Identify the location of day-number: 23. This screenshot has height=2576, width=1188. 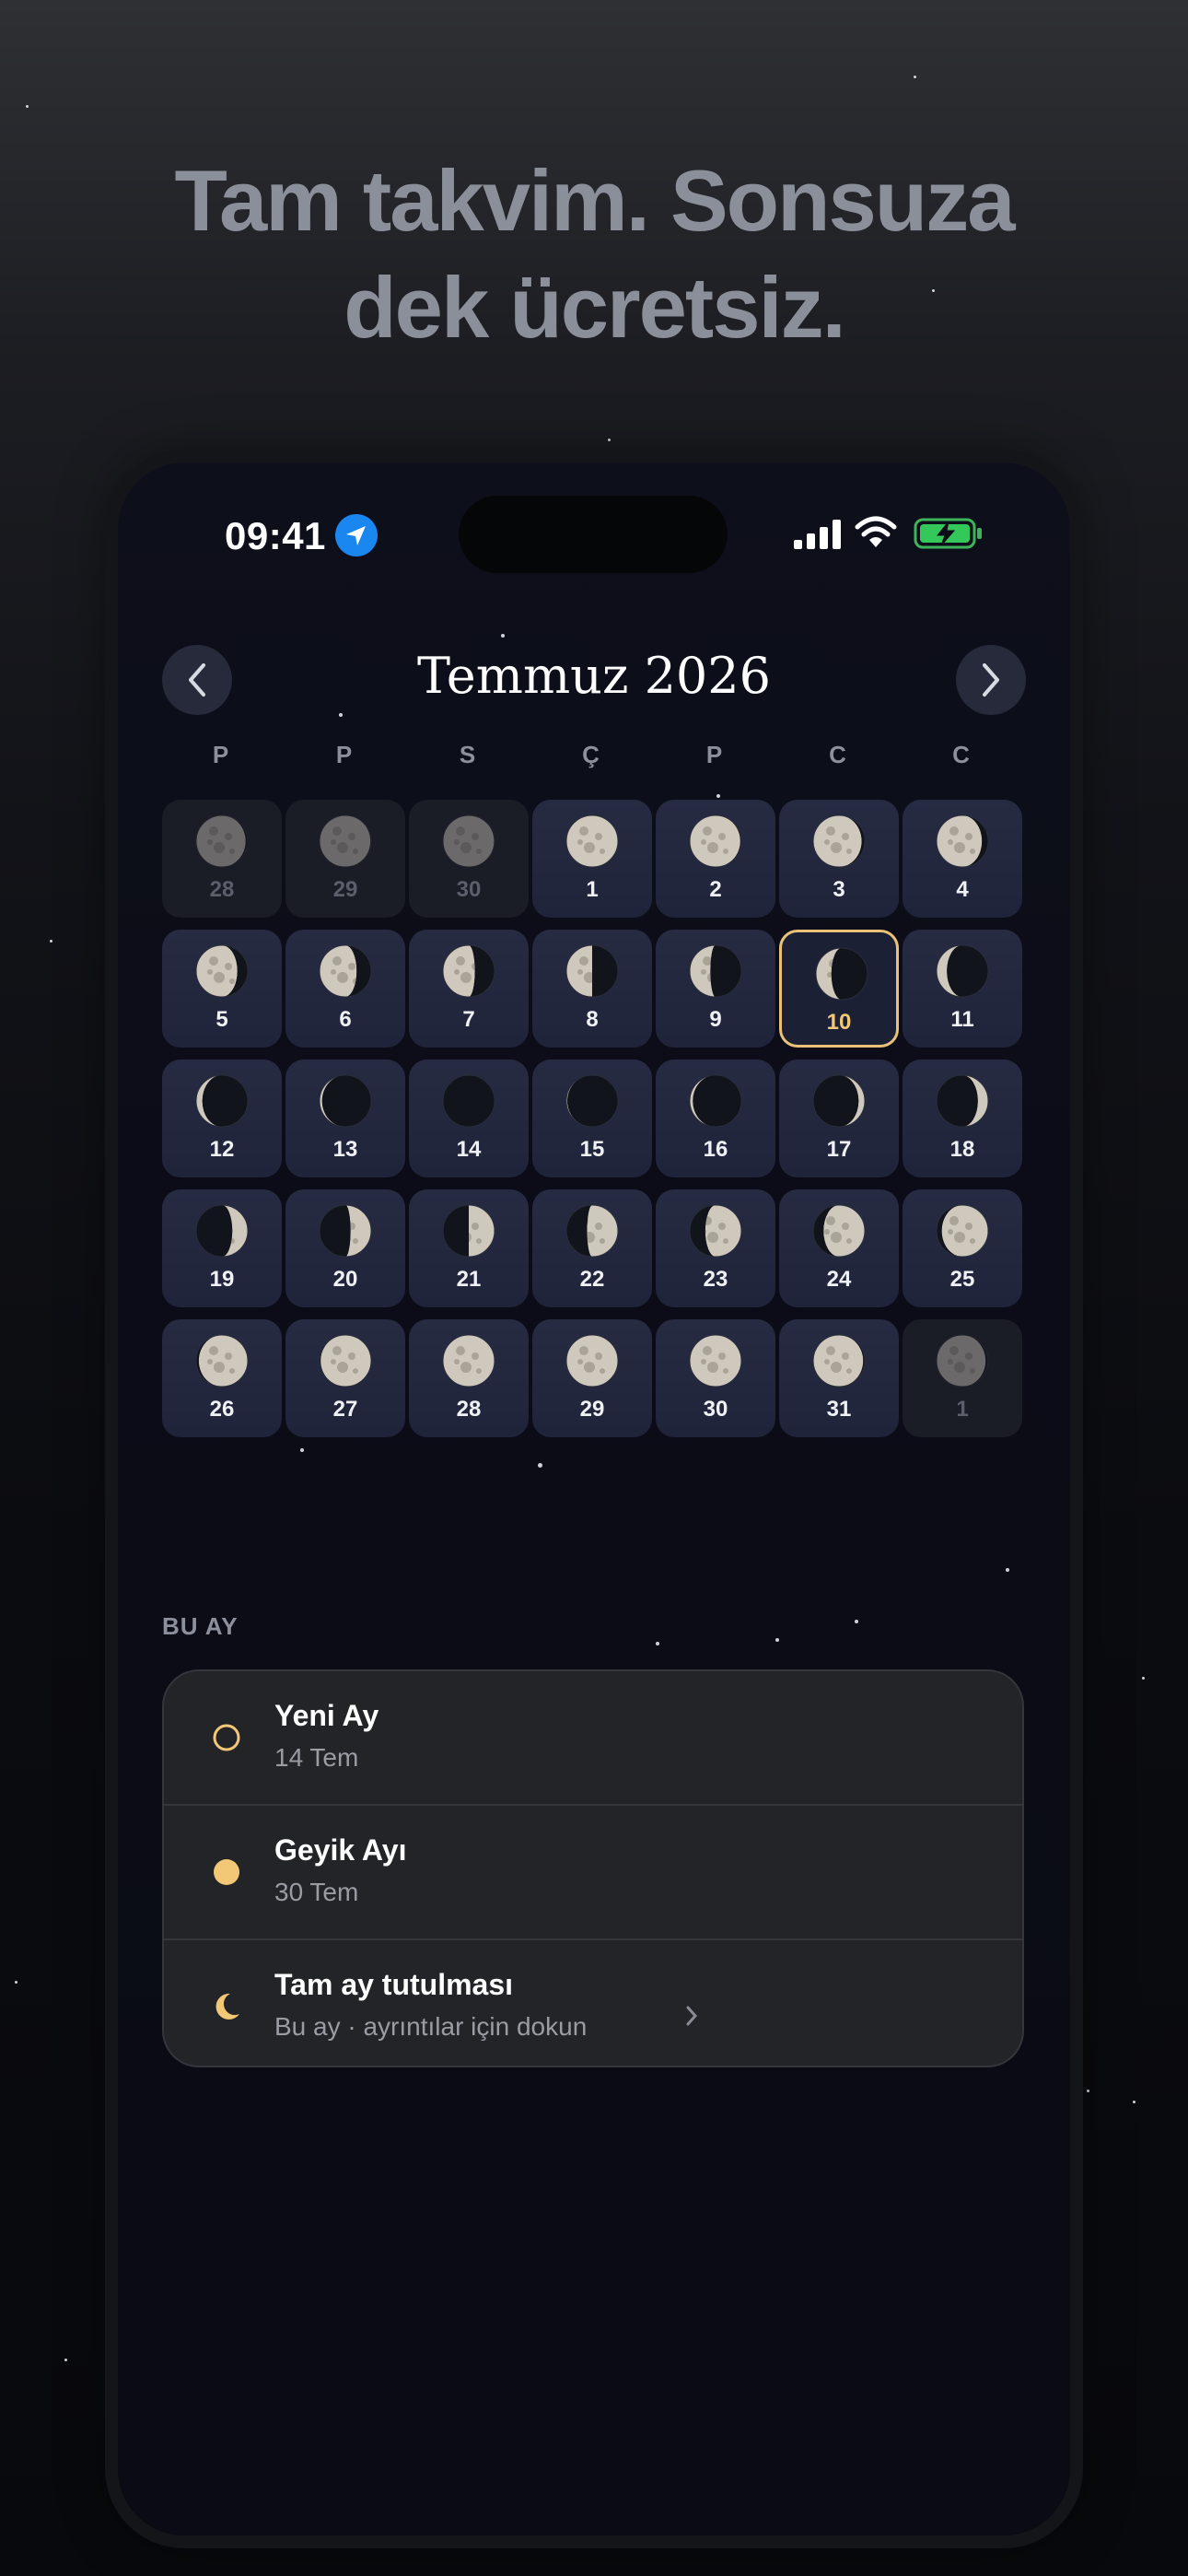
(715, 1279).